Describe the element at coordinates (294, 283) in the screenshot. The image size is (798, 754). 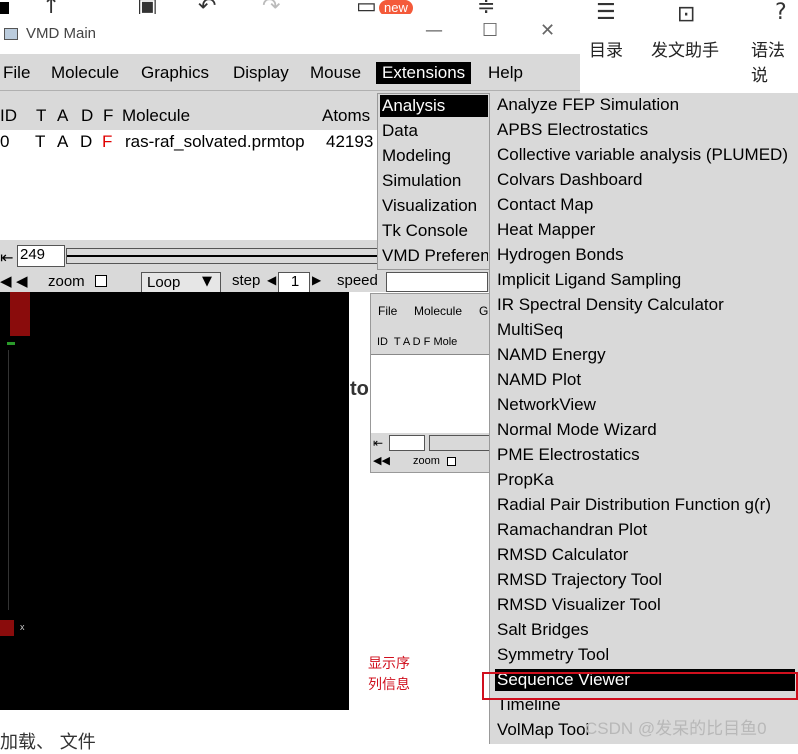
I see `step-input: 1` at that location.